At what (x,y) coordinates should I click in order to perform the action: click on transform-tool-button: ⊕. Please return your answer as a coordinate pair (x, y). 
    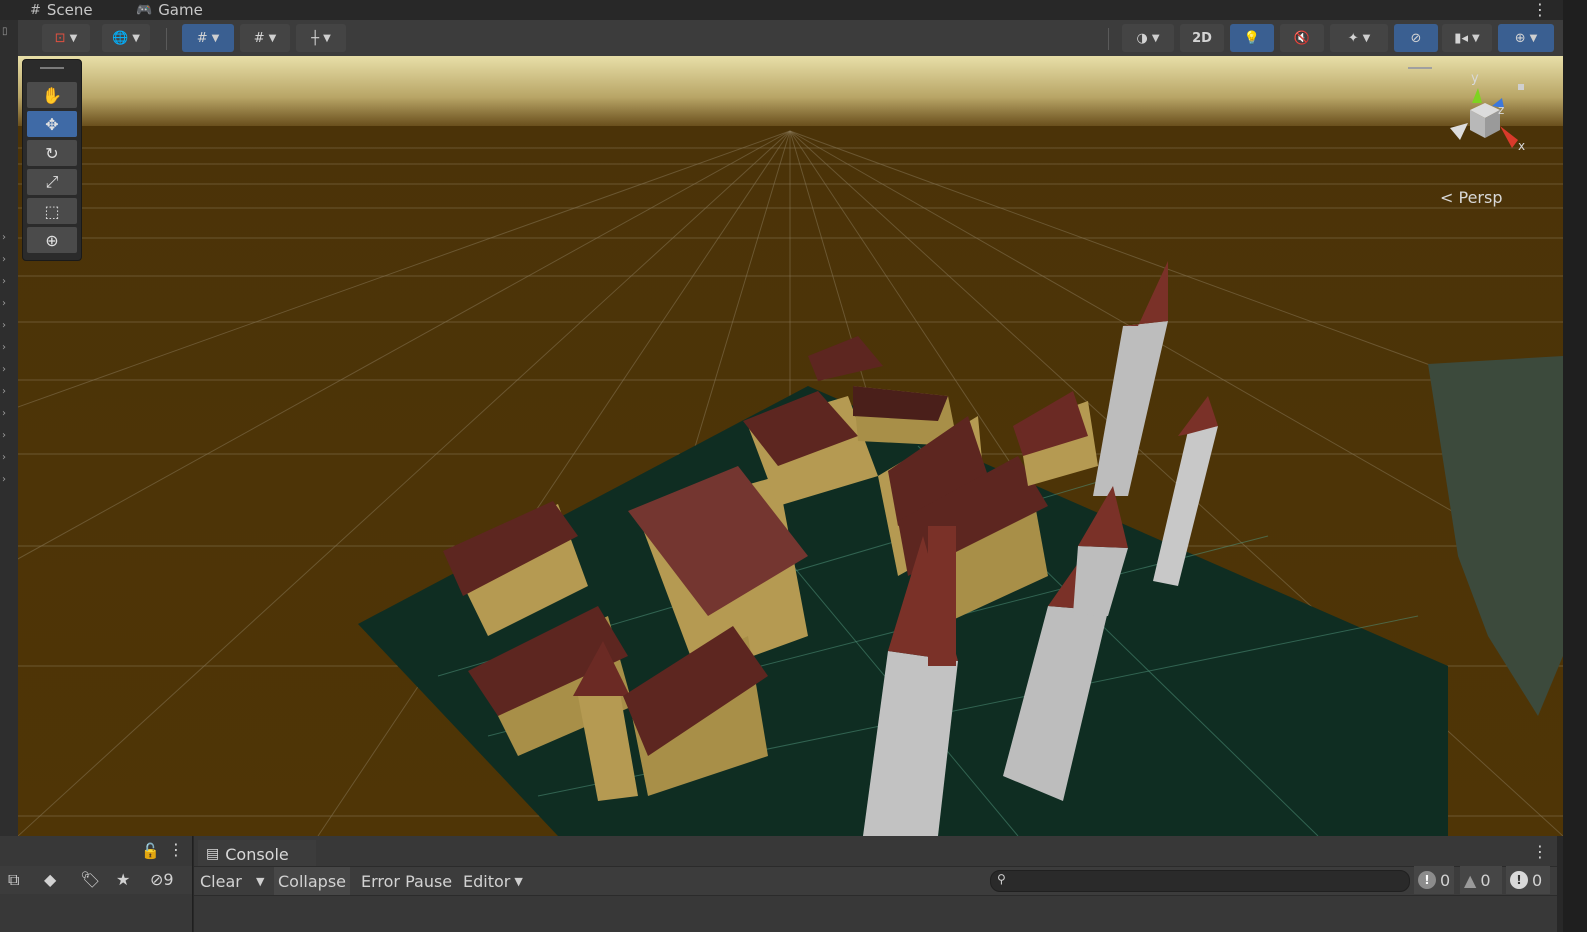
    Looking at the image, I should click on (52, 240).